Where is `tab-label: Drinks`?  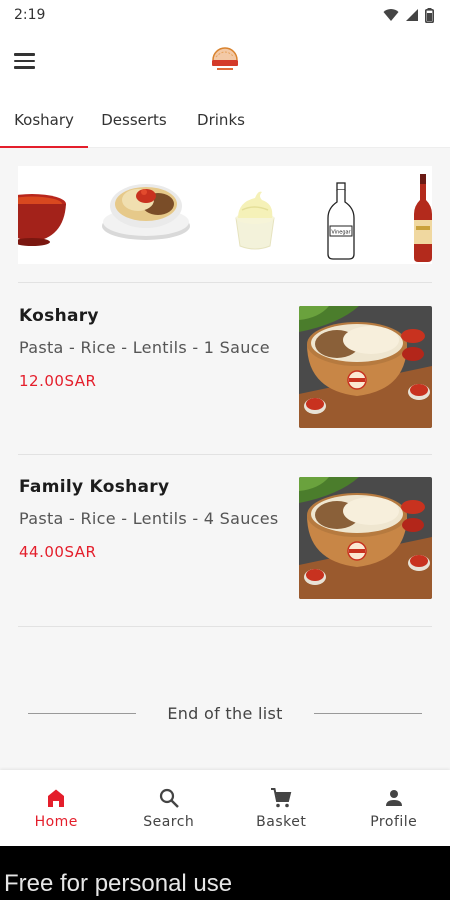 tab-label: Drinks is located at coordinates (221, 120).